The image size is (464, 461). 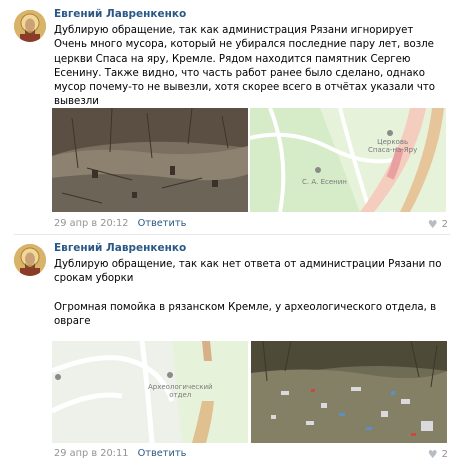 What do you see at coordinates (232, 234) in the screenshot?
I see `divider` at bounding box center [232, 234].